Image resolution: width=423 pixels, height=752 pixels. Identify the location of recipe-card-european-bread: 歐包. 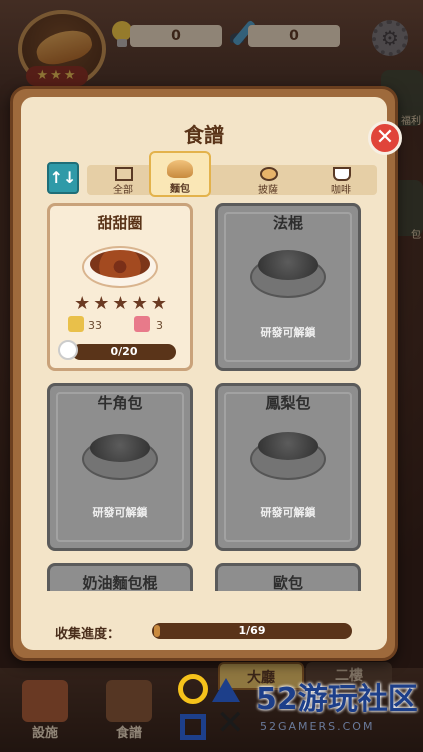
(288, 577).